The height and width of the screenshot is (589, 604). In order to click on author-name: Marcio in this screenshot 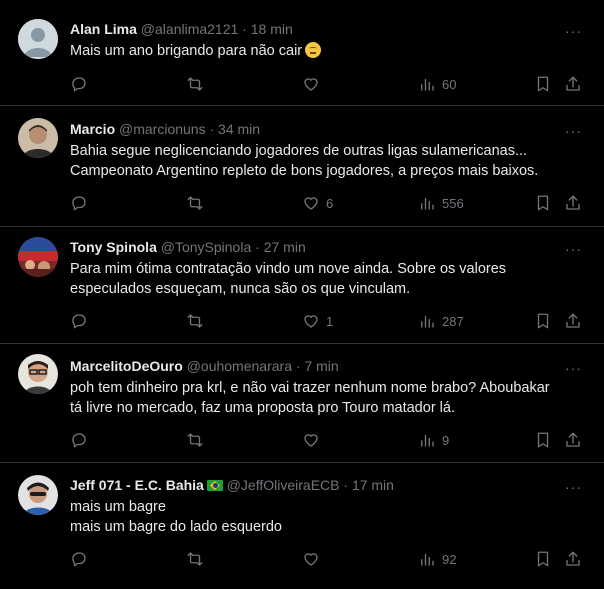, I will do `click(92, 129)`.